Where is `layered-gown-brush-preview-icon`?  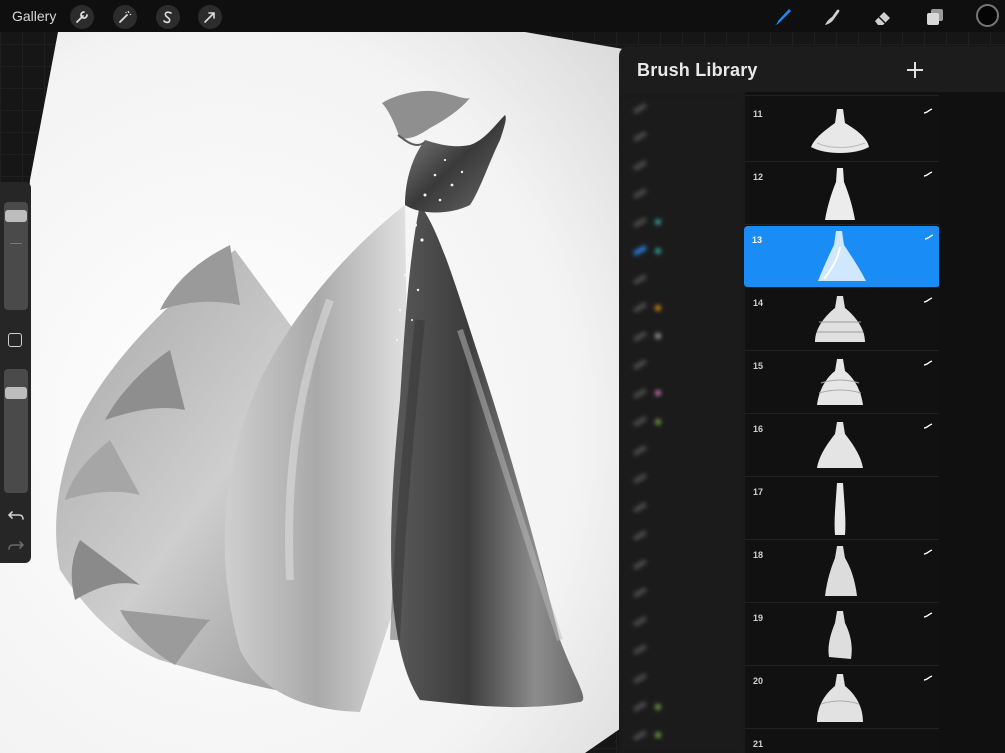 layered-gown-brush-preview-icon is located at coordinates (841, 571).